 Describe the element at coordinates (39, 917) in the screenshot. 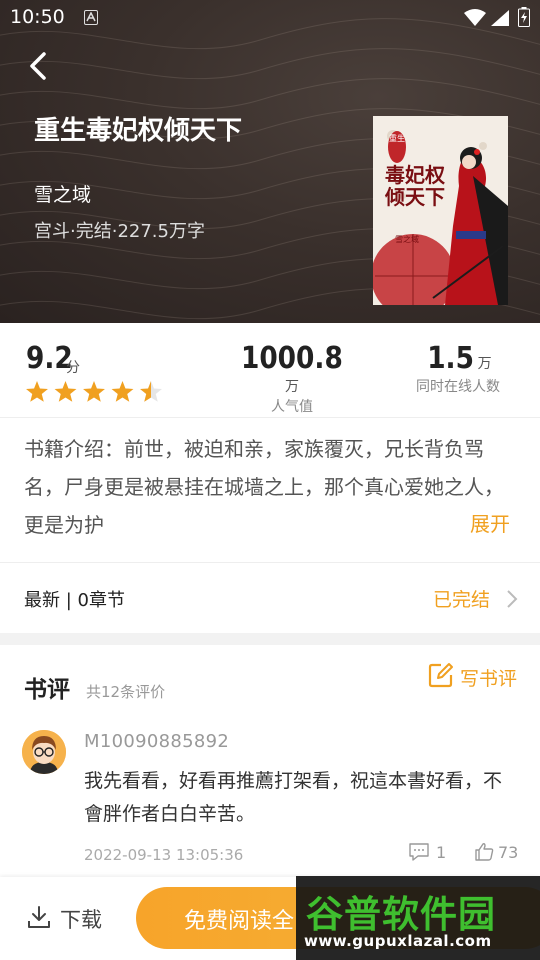

I see `download-icon` at that location.